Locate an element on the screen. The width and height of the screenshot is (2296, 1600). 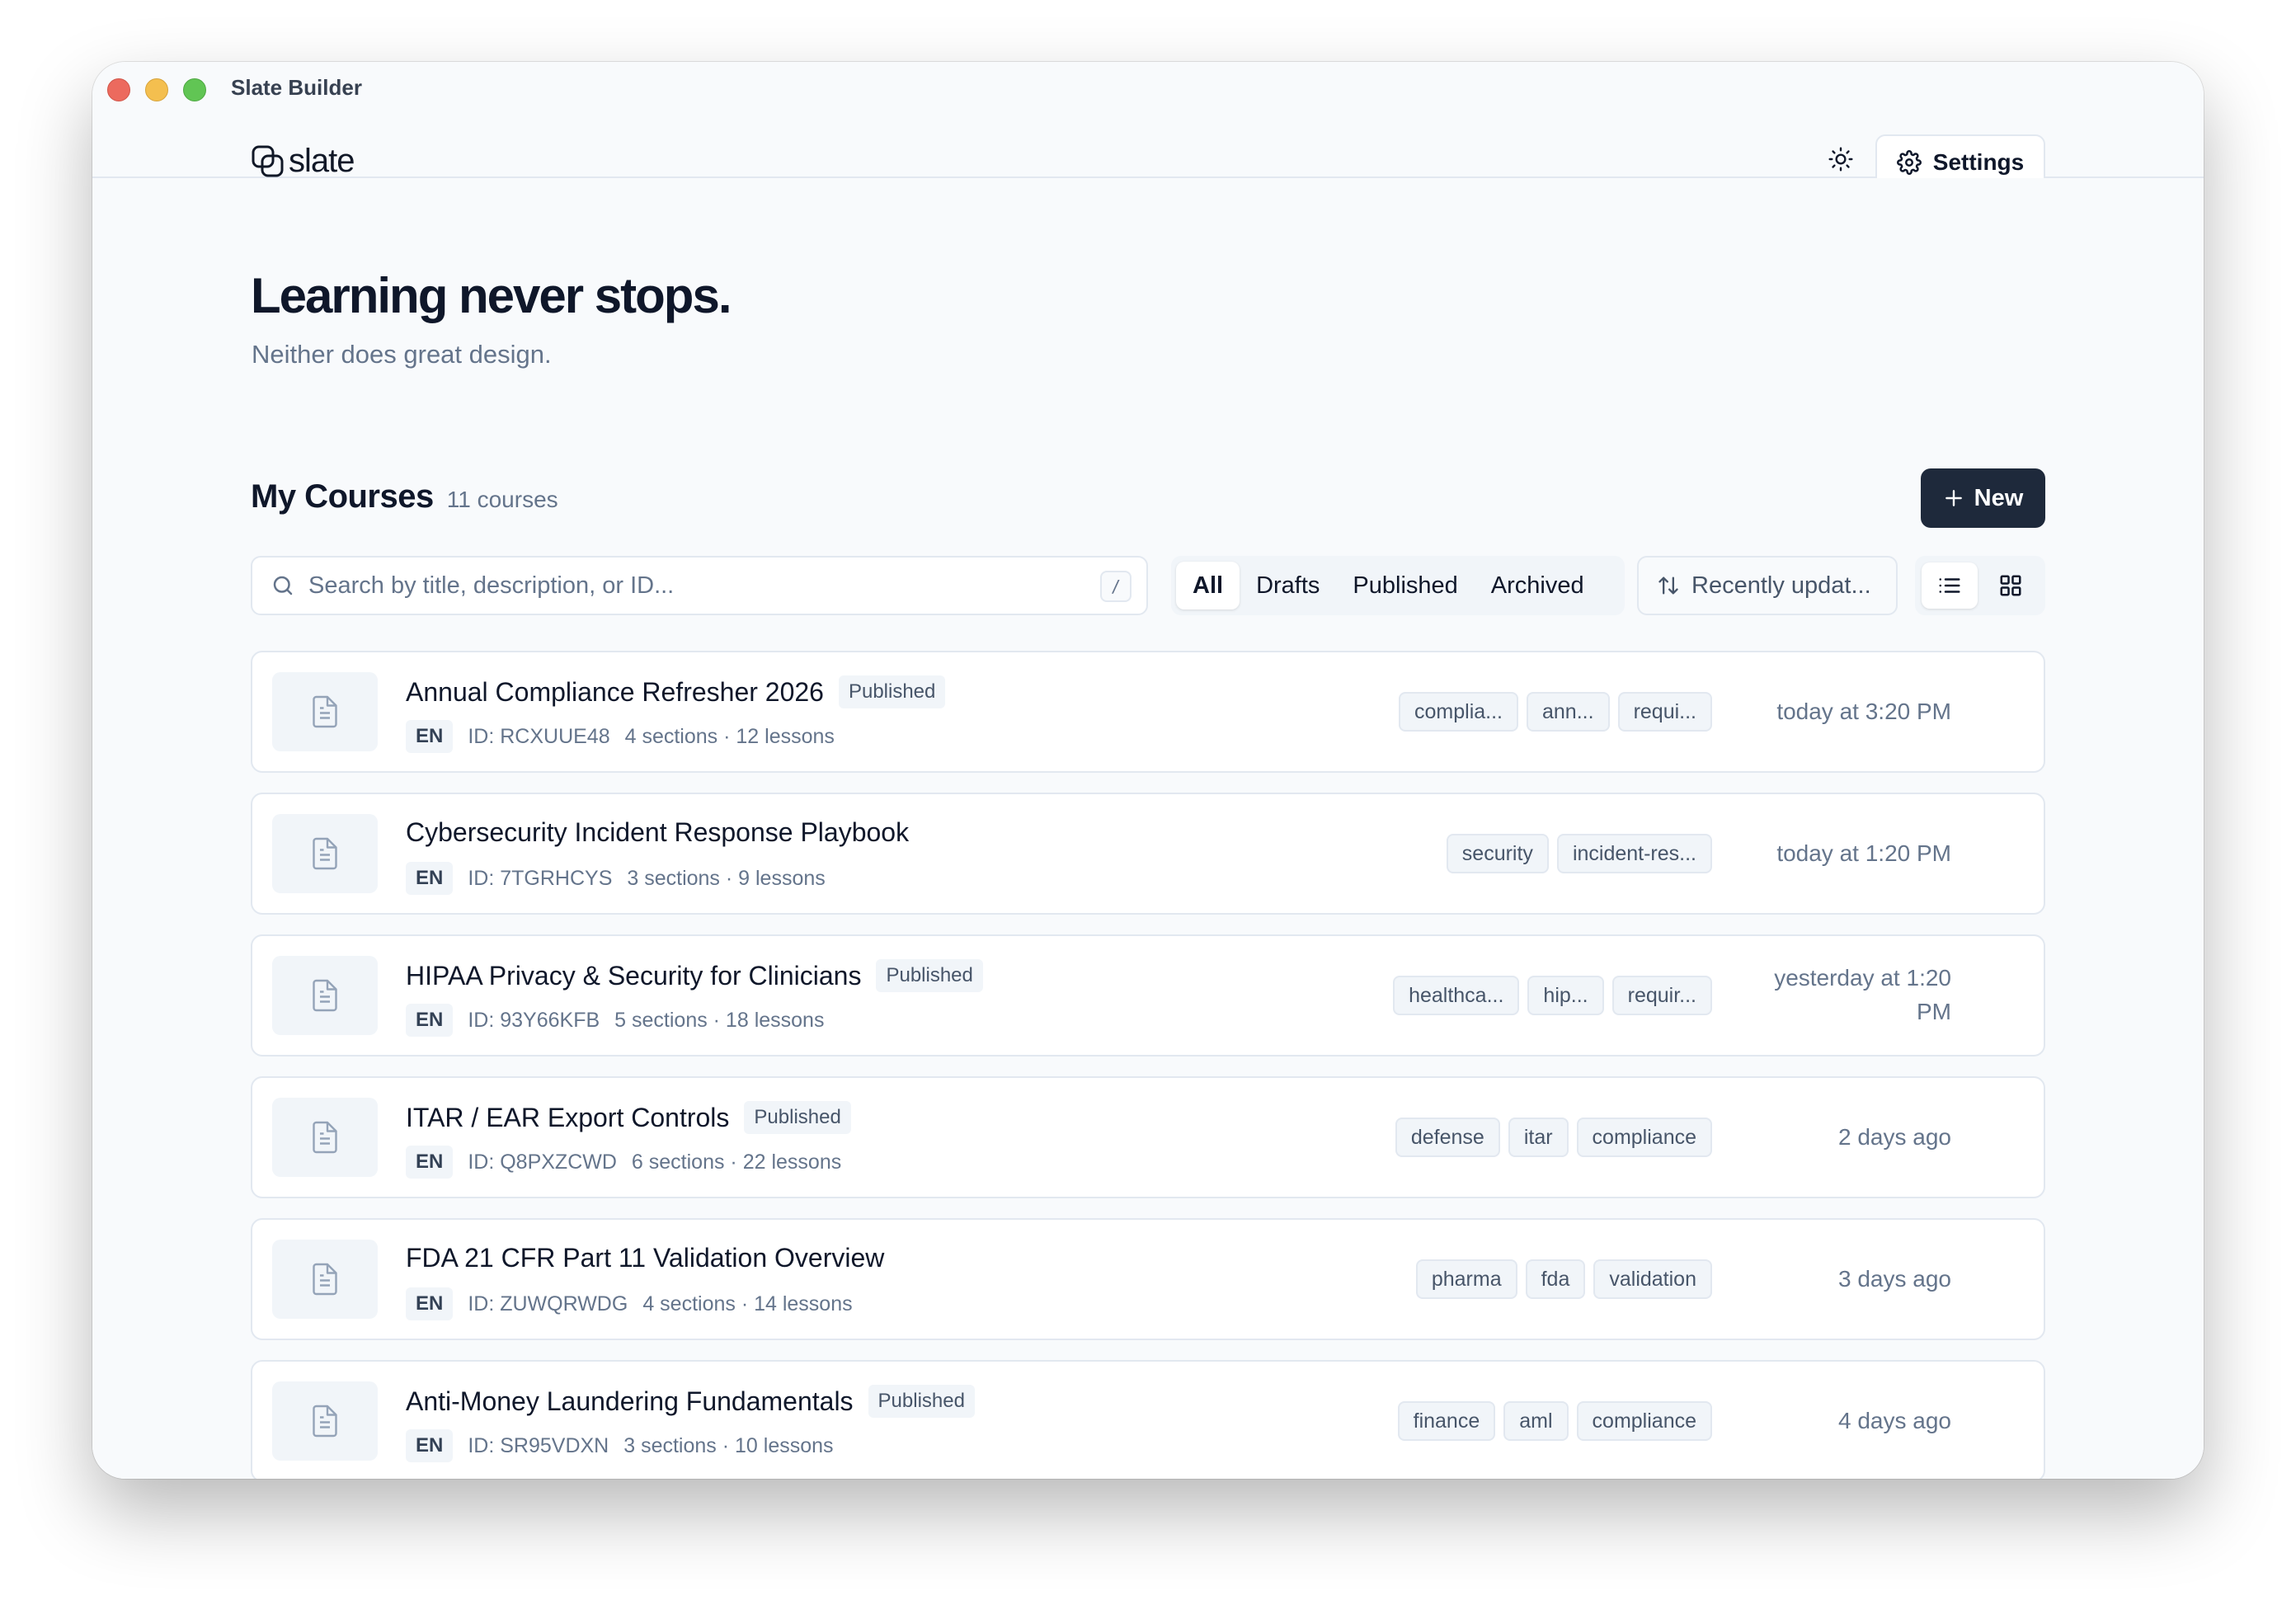
slate-logo-icon is located at coordinates (268, 160).